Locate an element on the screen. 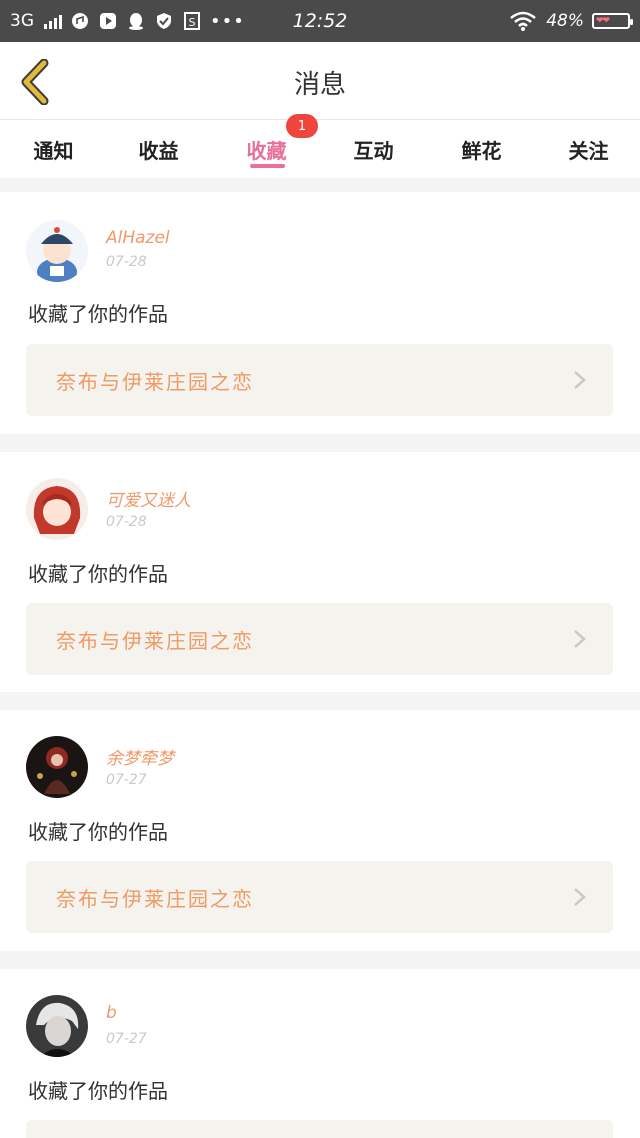 The height and width of the screenshot is (1138, 640). back-arrow-icon is located at coordinates (35, 82).